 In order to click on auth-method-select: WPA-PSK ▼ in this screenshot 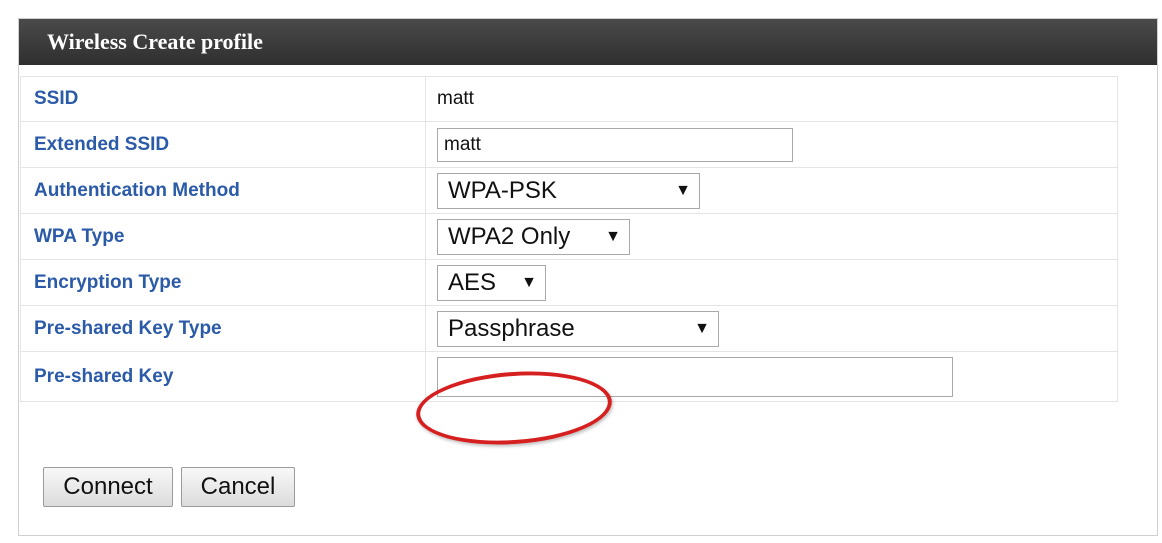, I will do `click(568, 190)`.